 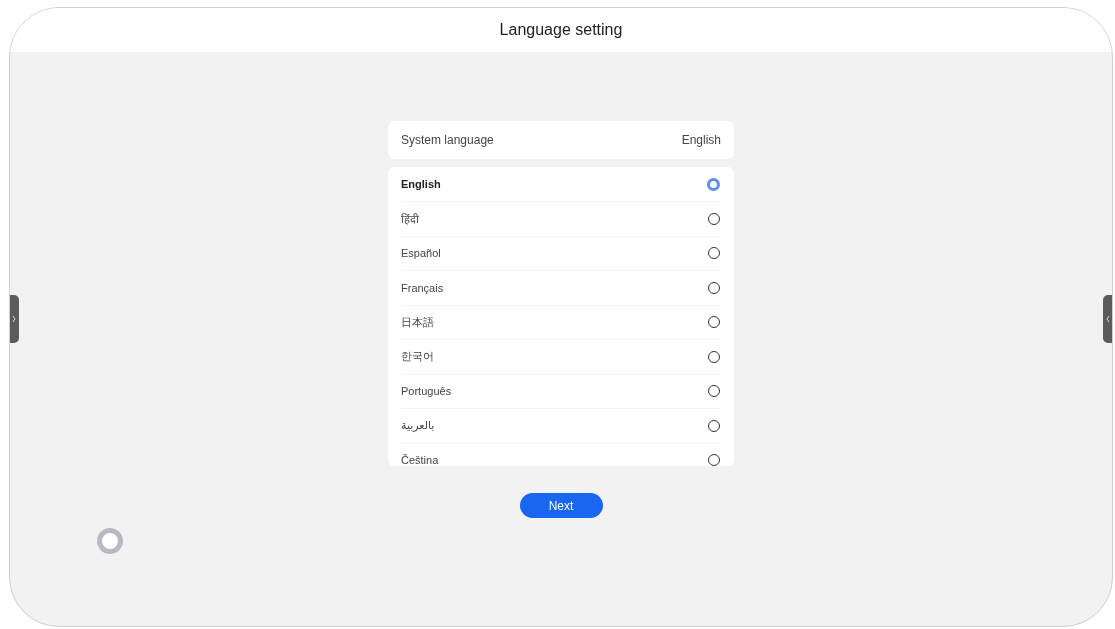 What do you see at coordinates (426, 391) in the screenshot?
I see `language-name: Português` at bounding box center [426, 391].